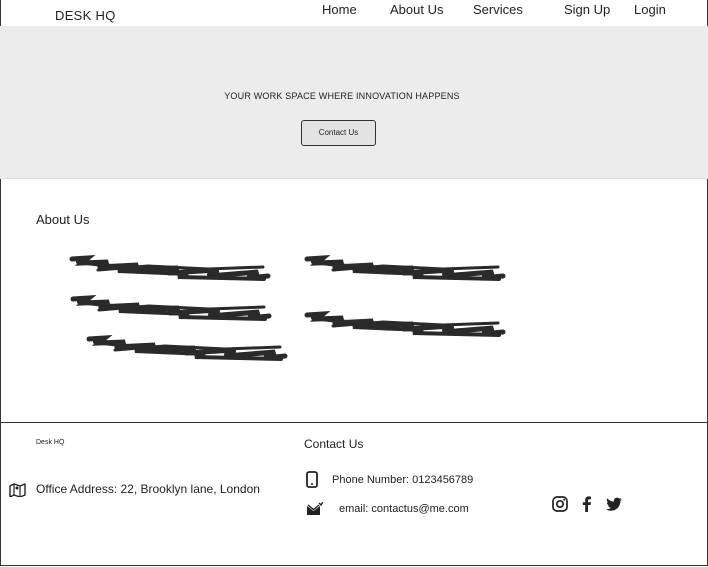 This screenshot has height=567, width=708. Describe the element at coordinates (403, 480) in the screenshot. I see `phone-number: Phone Number: 0123456789` at that location.